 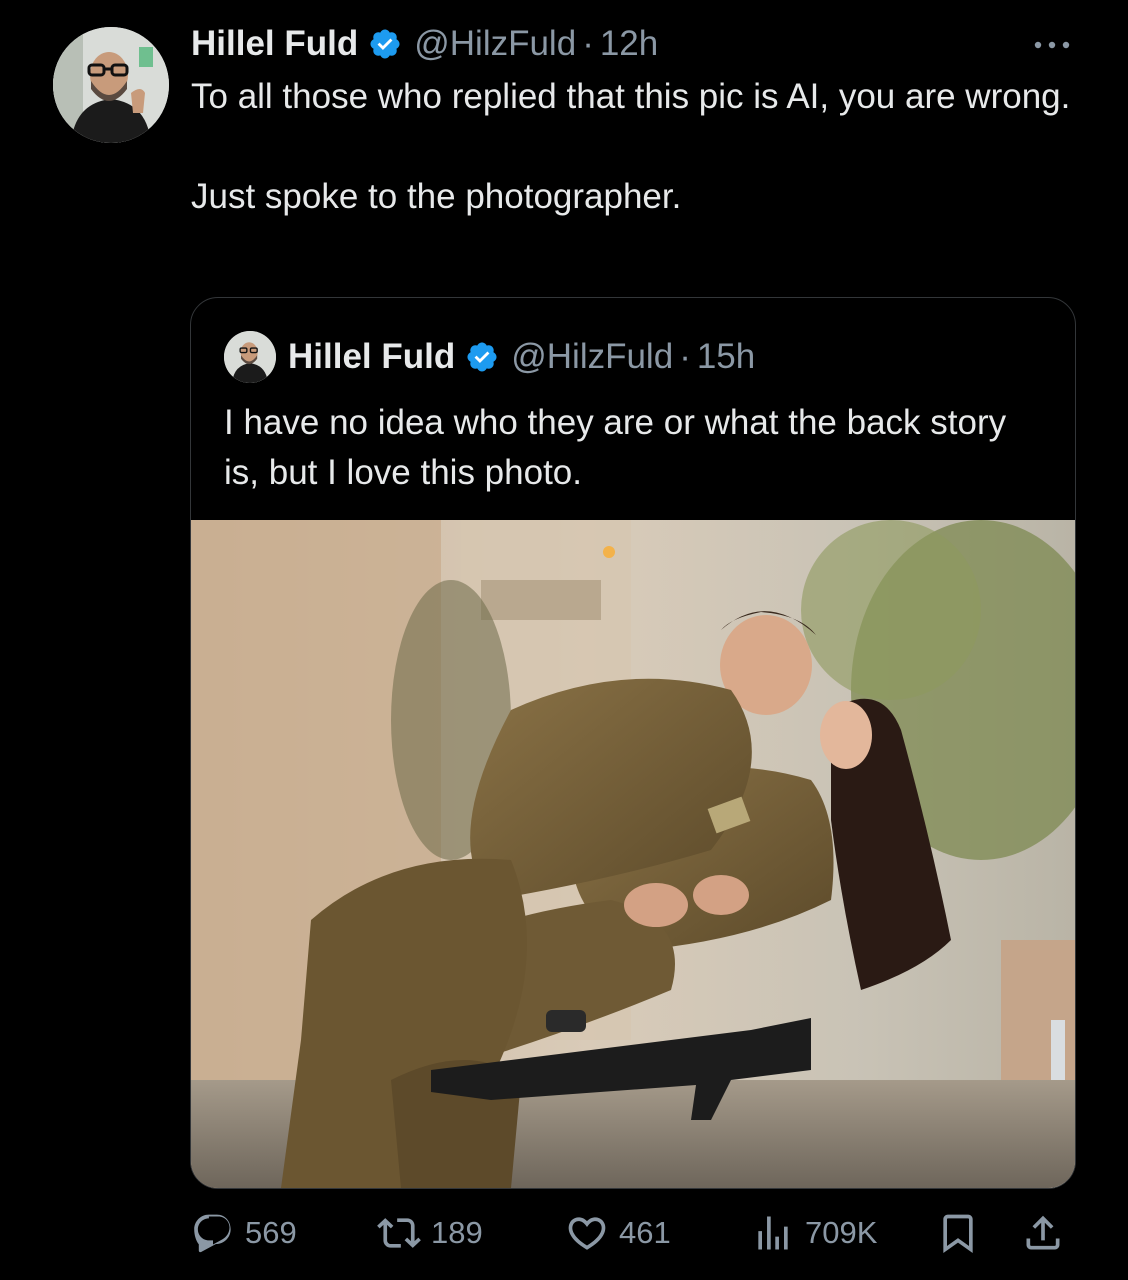 I want to click on share-button, so click(x=1048, y=1233).